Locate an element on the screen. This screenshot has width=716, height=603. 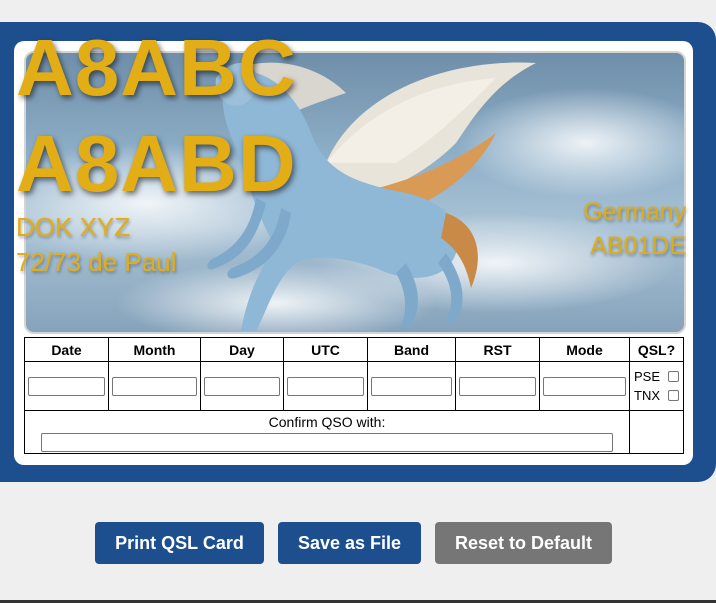
confirm-empty-cell is located at coordinates (656, 432).